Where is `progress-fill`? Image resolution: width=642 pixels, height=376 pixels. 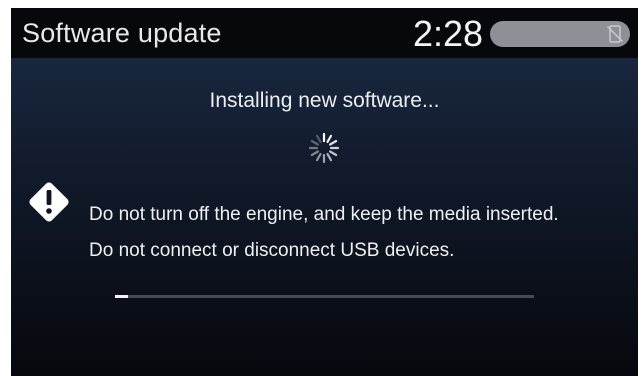 progress-fill is located at coordinates (121, 296).